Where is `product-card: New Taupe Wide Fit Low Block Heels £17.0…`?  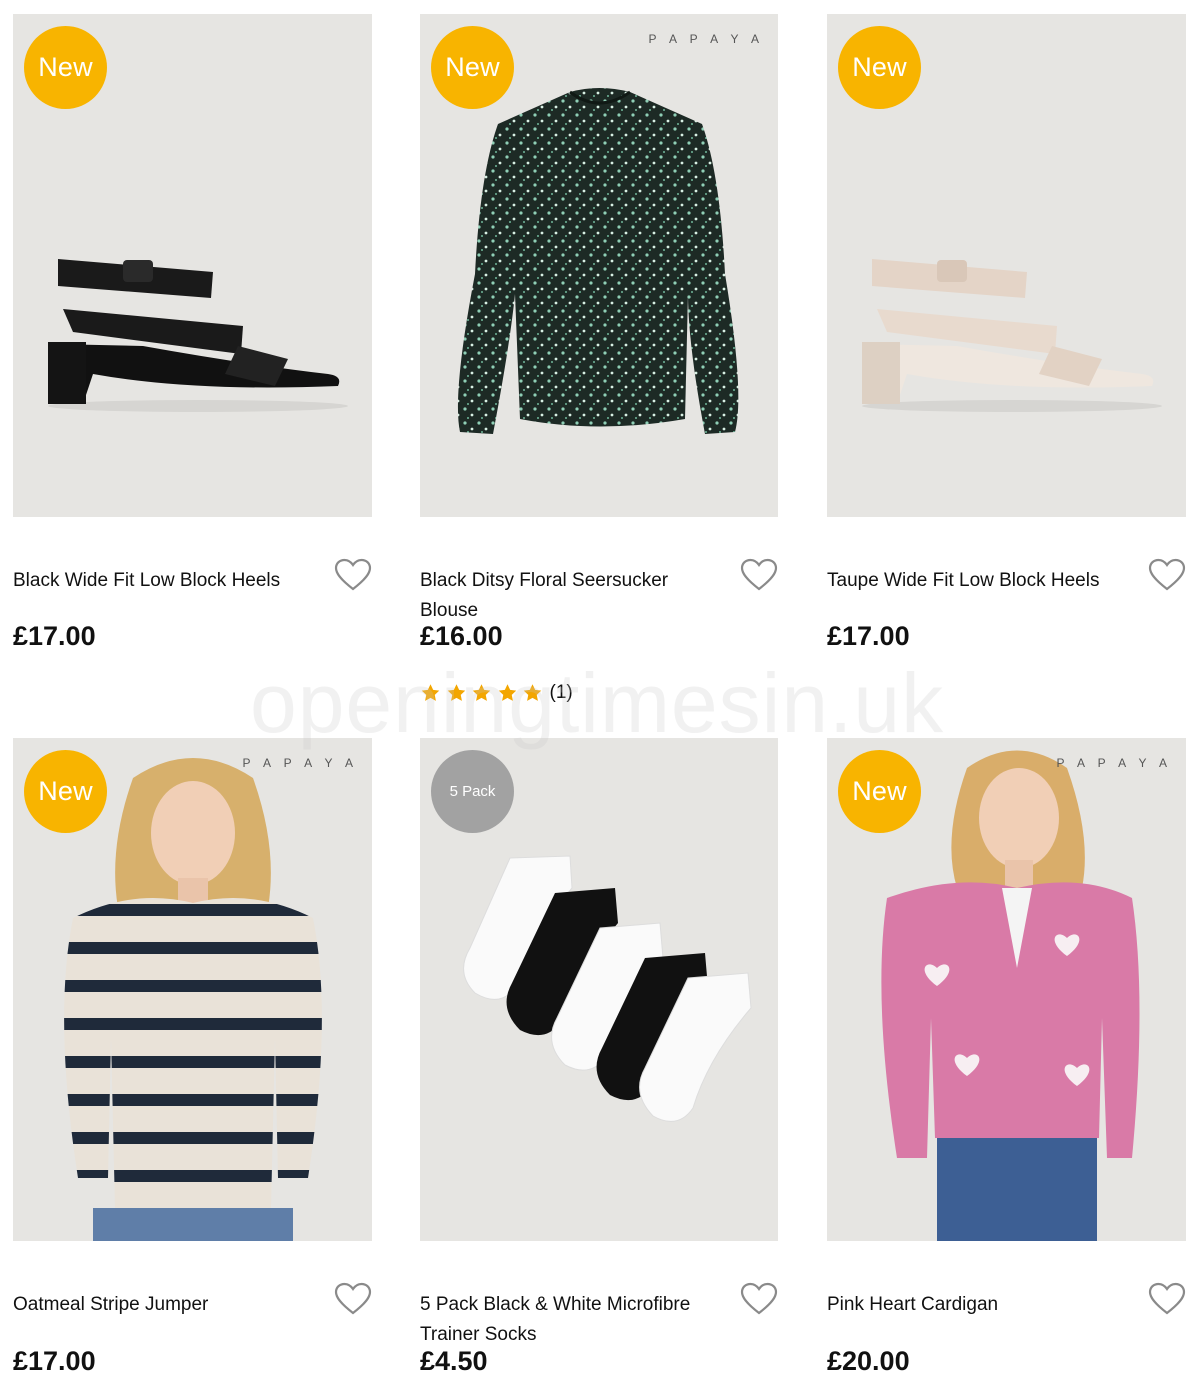
product-card: New Taupe Wide Fit Low Block Heels £17.0… is located at coordinates (1006, 332).